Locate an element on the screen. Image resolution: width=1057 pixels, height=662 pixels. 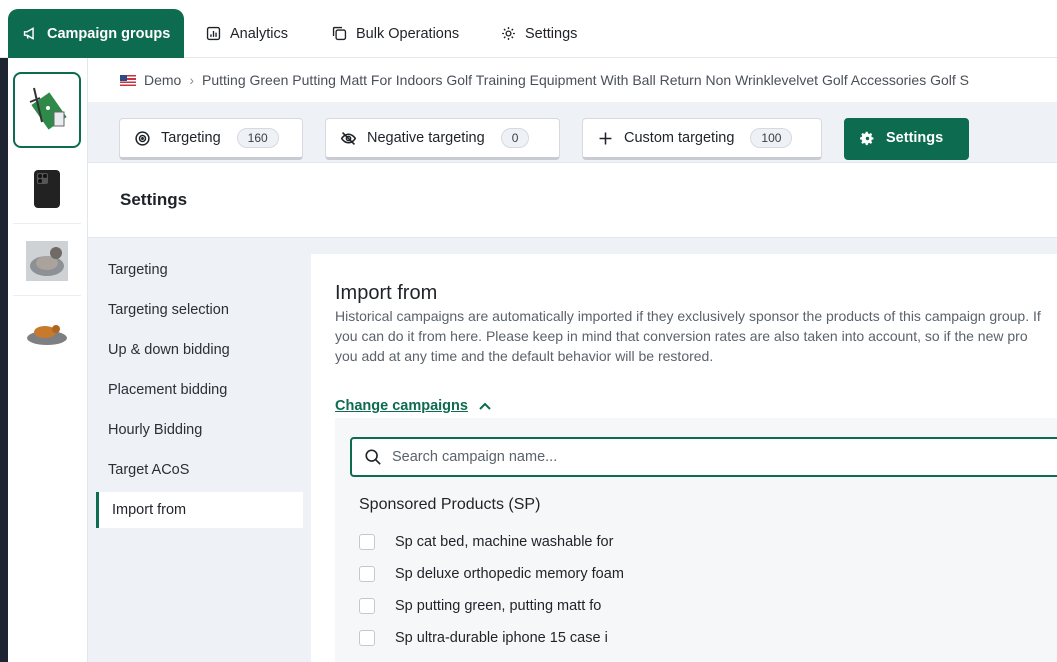
copy-icon is located at coordinates (339, 33).